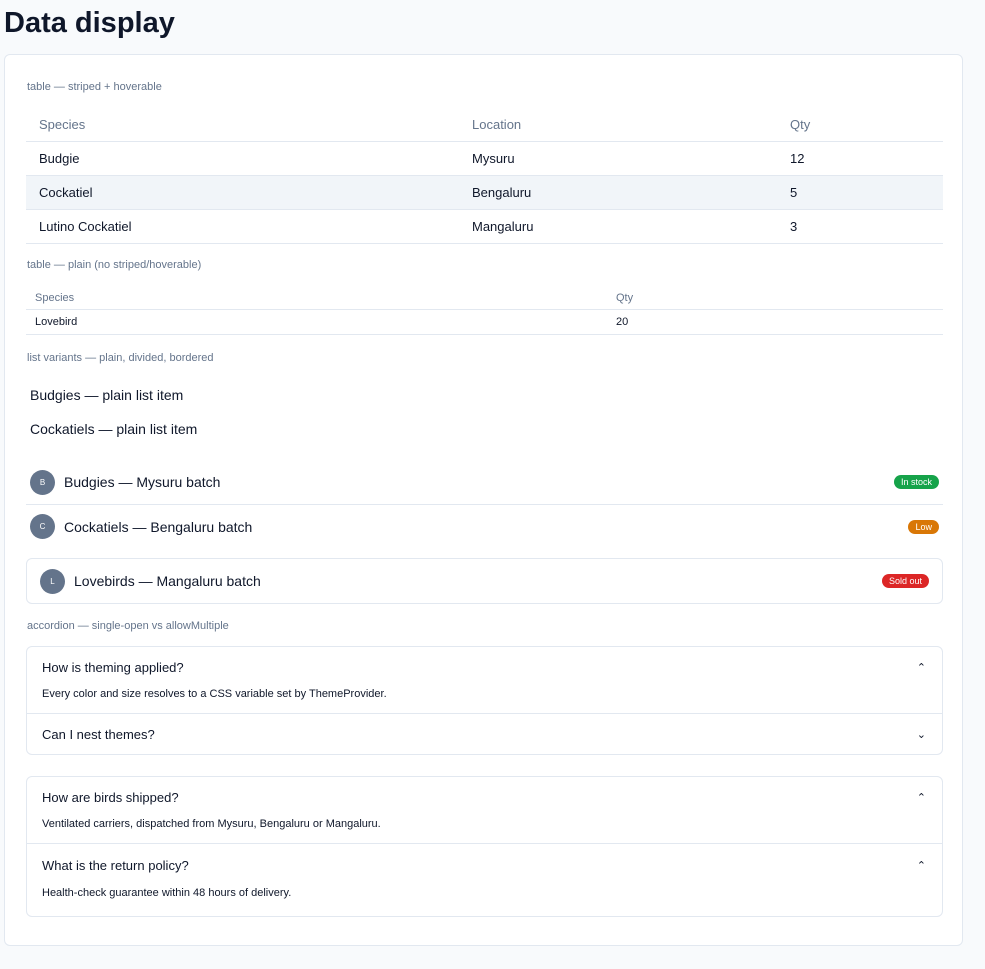  Describe the element at coordinates (916, 482) in the screenshot. I see `status-badge-in-stock: In stock` at that location.